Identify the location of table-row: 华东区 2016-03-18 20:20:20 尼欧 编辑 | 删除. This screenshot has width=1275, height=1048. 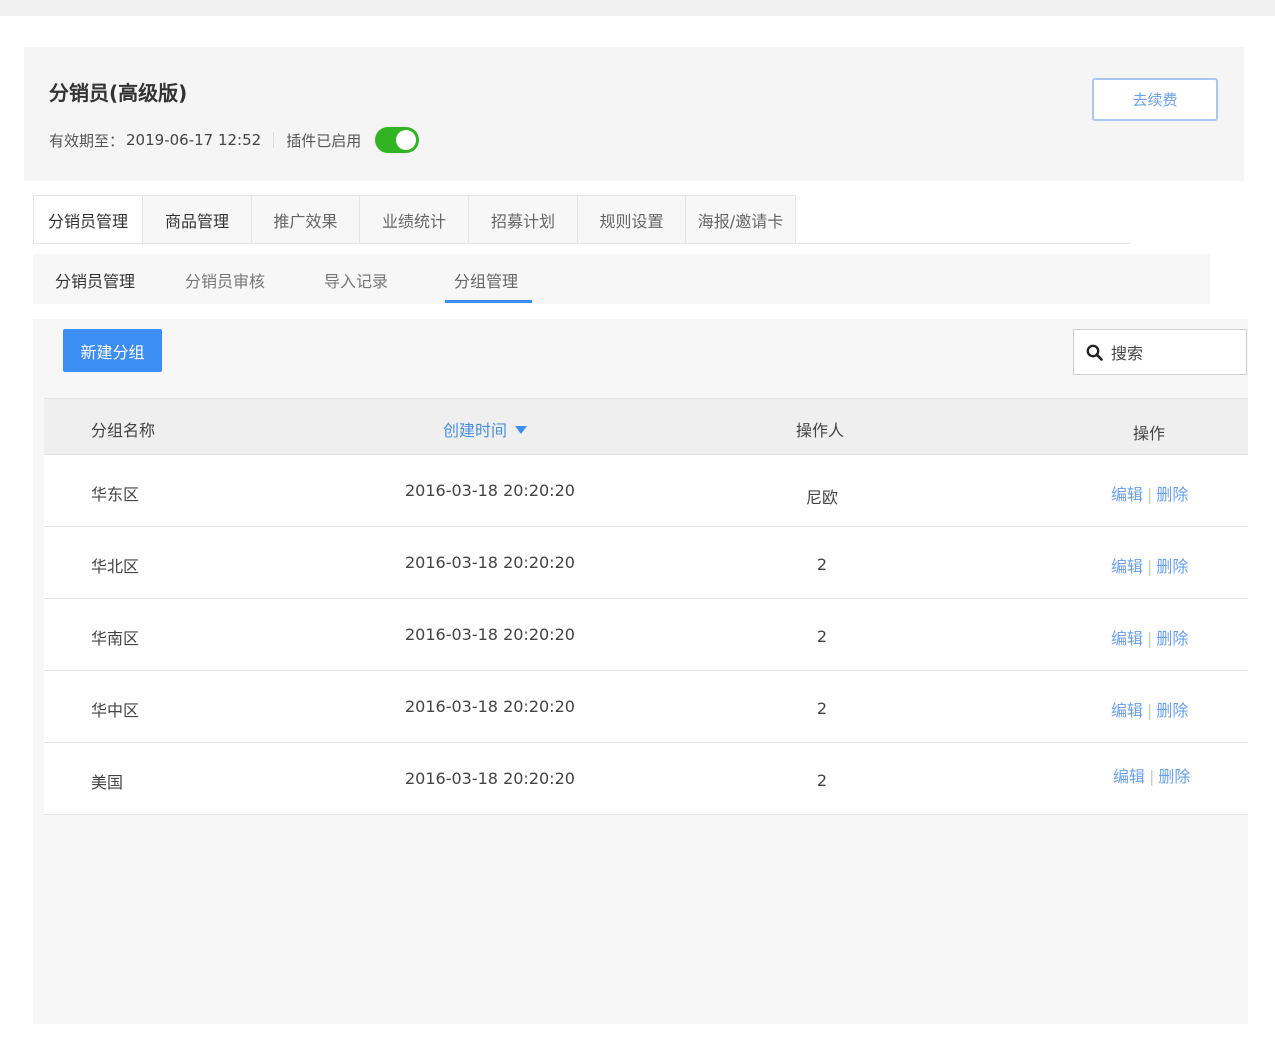
(646, 491).